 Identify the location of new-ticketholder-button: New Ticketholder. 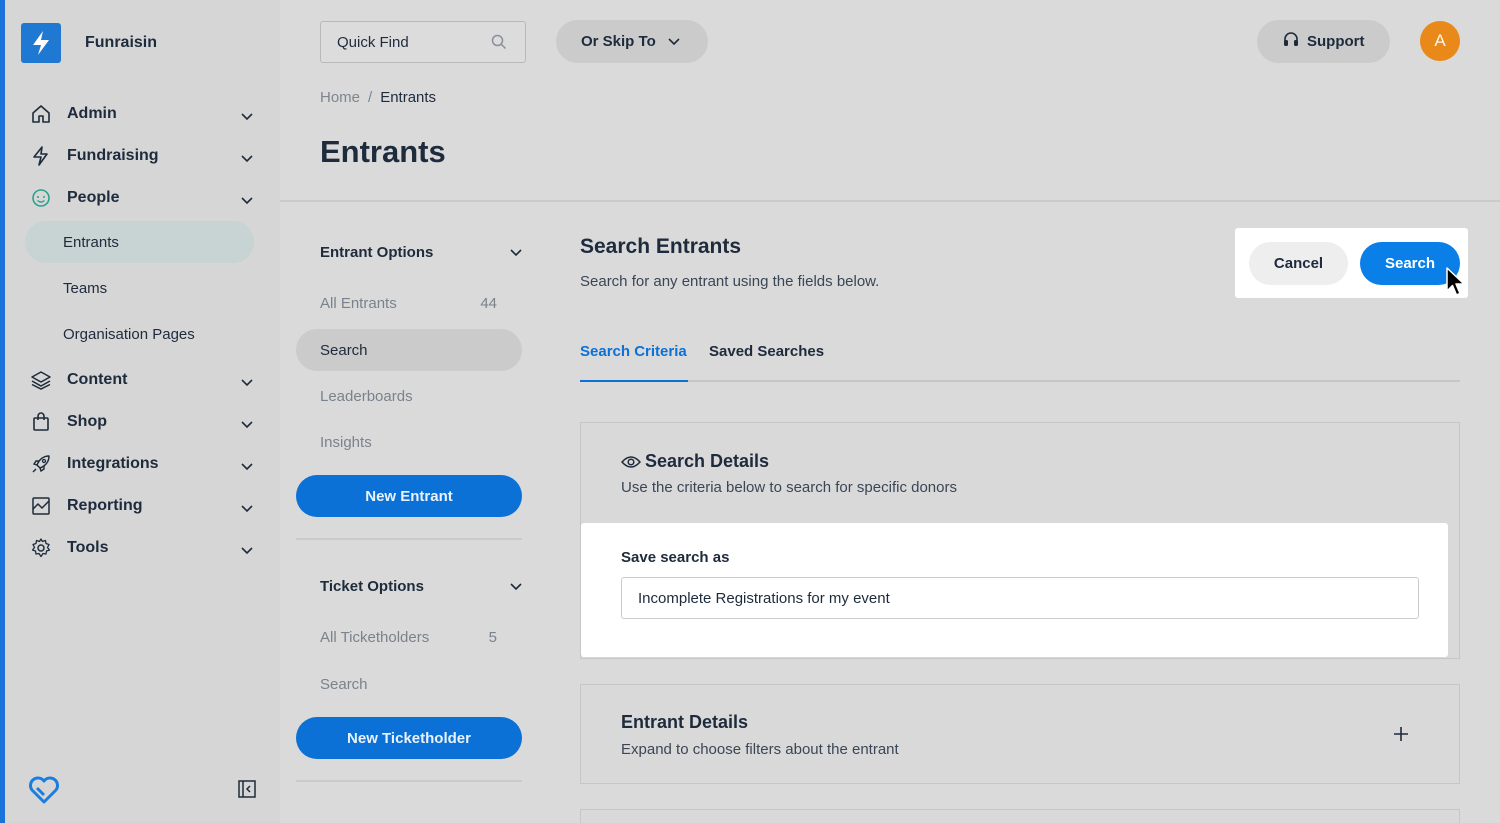
(409, 738).